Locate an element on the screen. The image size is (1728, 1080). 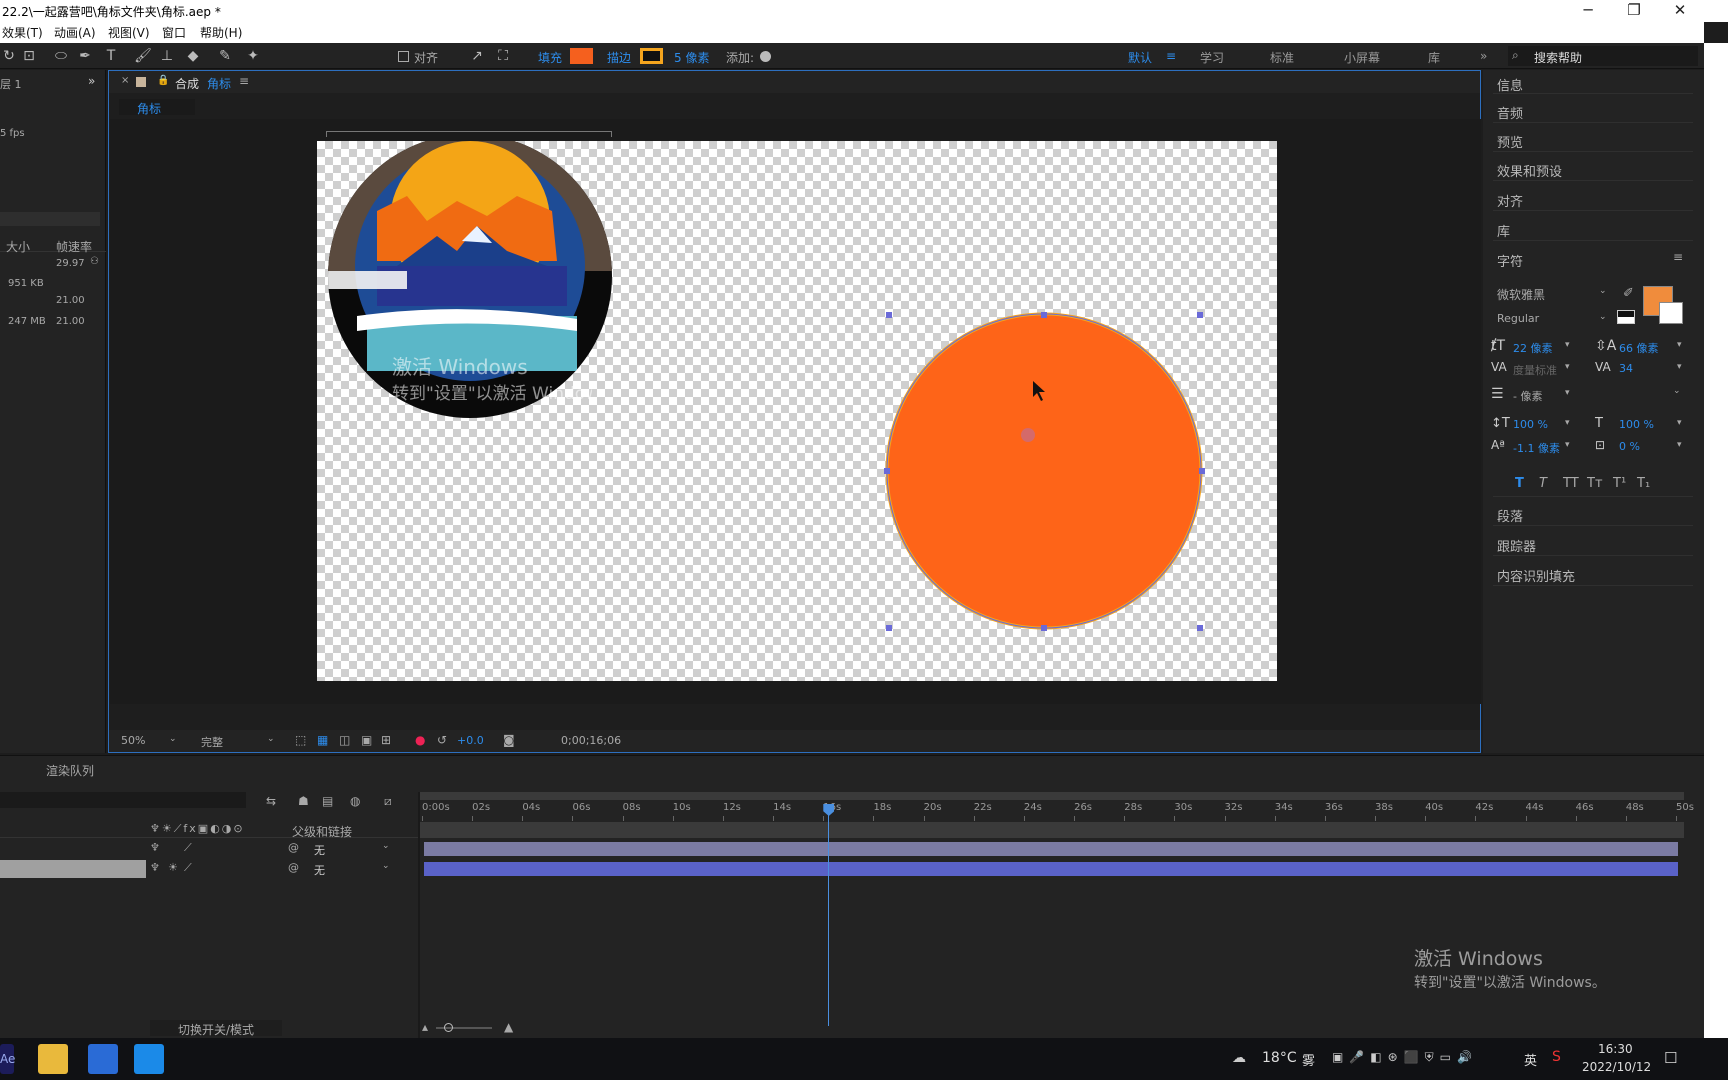
subscript-button: T₁ is located at coordinates (1643, 483).